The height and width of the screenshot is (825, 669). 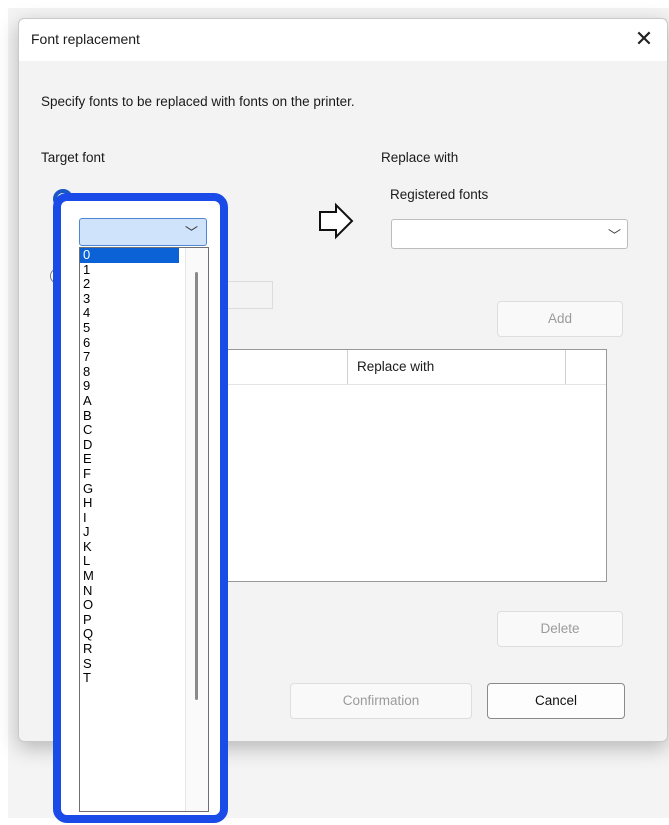 What do you see at coordinates (439, 194) in the screenshot?
I see `registered-fonts-label: Registered fonts` at bounding box center [439, 194].